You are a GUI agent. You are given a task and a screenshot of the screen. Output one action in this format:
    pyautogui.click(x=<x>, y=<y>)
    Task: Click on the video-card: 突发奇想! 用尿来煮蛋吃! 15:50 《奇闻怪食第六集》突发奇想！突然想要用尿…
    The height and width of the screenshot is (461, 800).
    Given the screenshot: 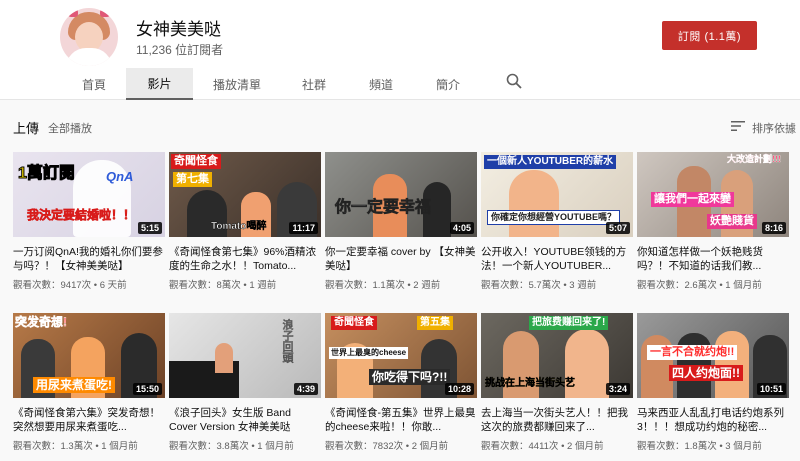 What is the action you would take?
    pyautogui.click(x=89, y=382)
    